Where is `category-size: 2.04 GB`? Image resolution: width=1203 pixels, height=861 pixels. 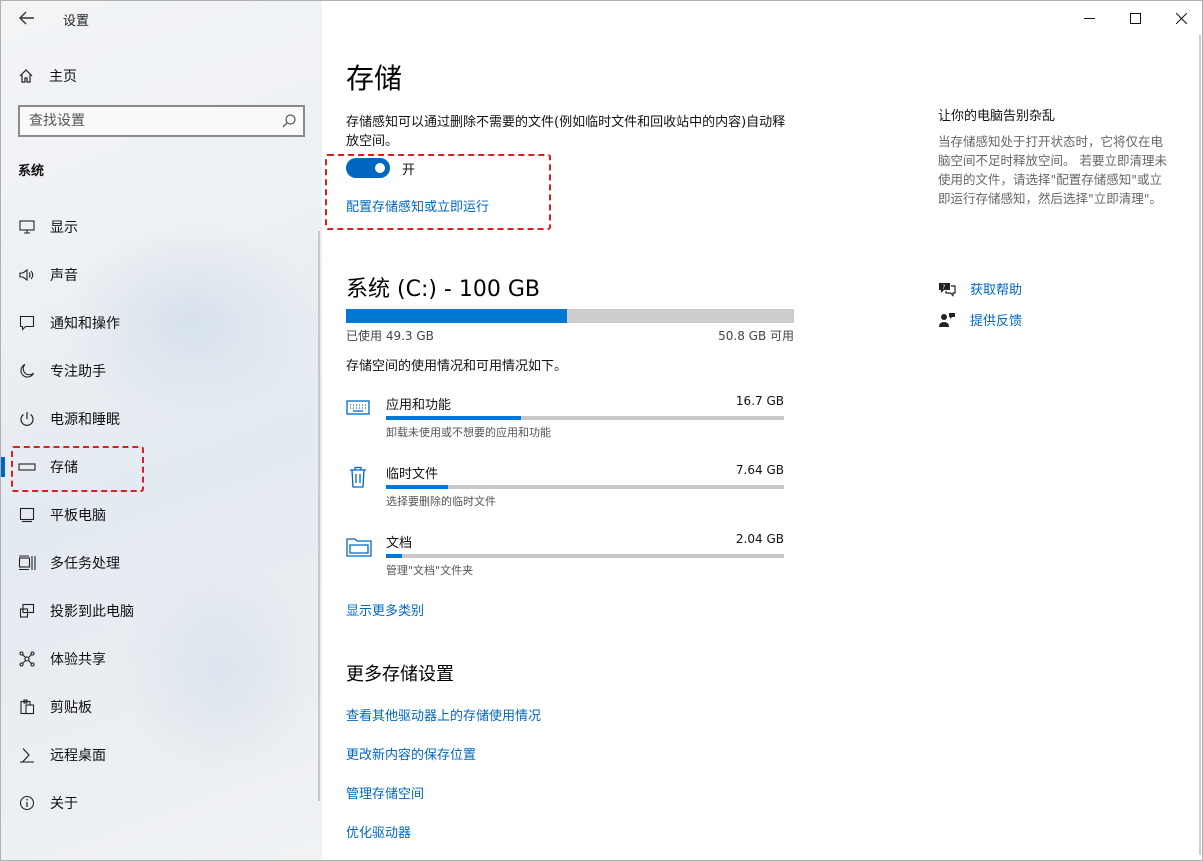 category-size: 2.04 GB is located at coordinates (759, 539).